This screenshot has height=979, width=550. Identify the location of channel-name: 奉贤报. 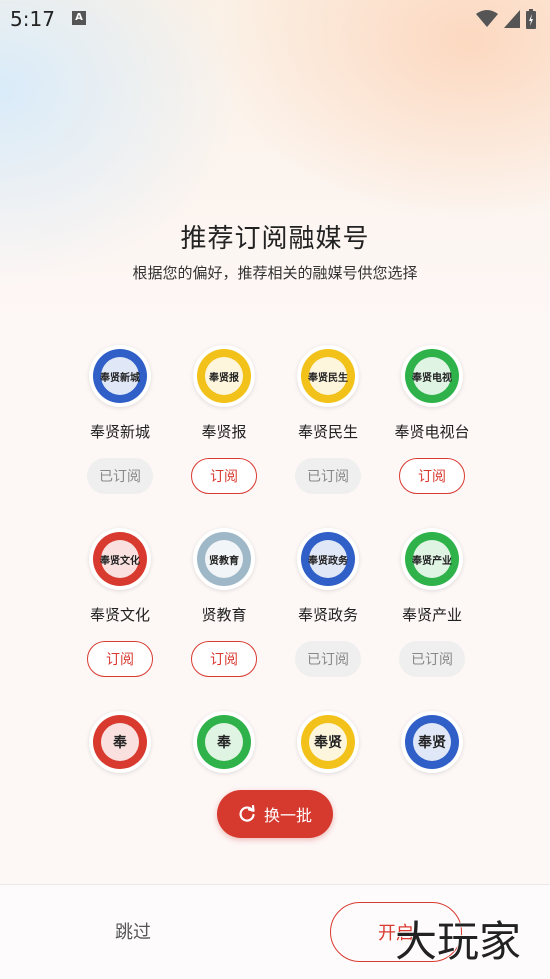
(224, 432).